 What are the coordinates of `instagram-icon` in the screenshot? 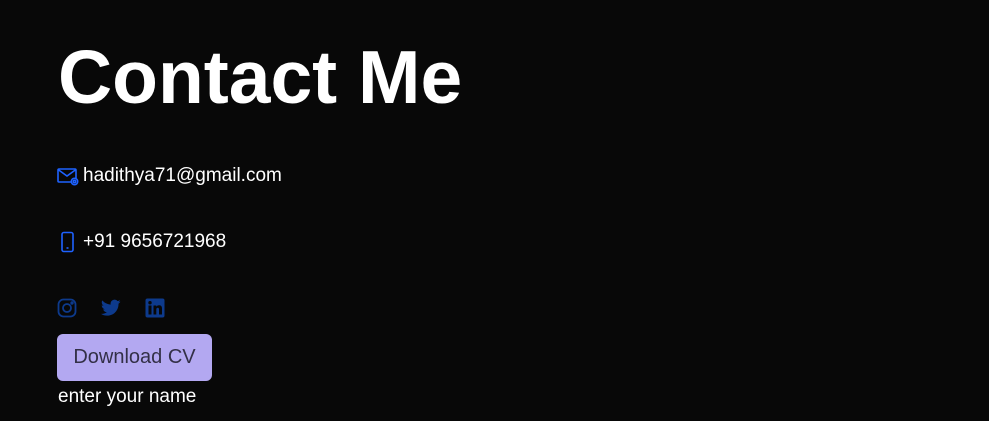 It's located at (67, 308).